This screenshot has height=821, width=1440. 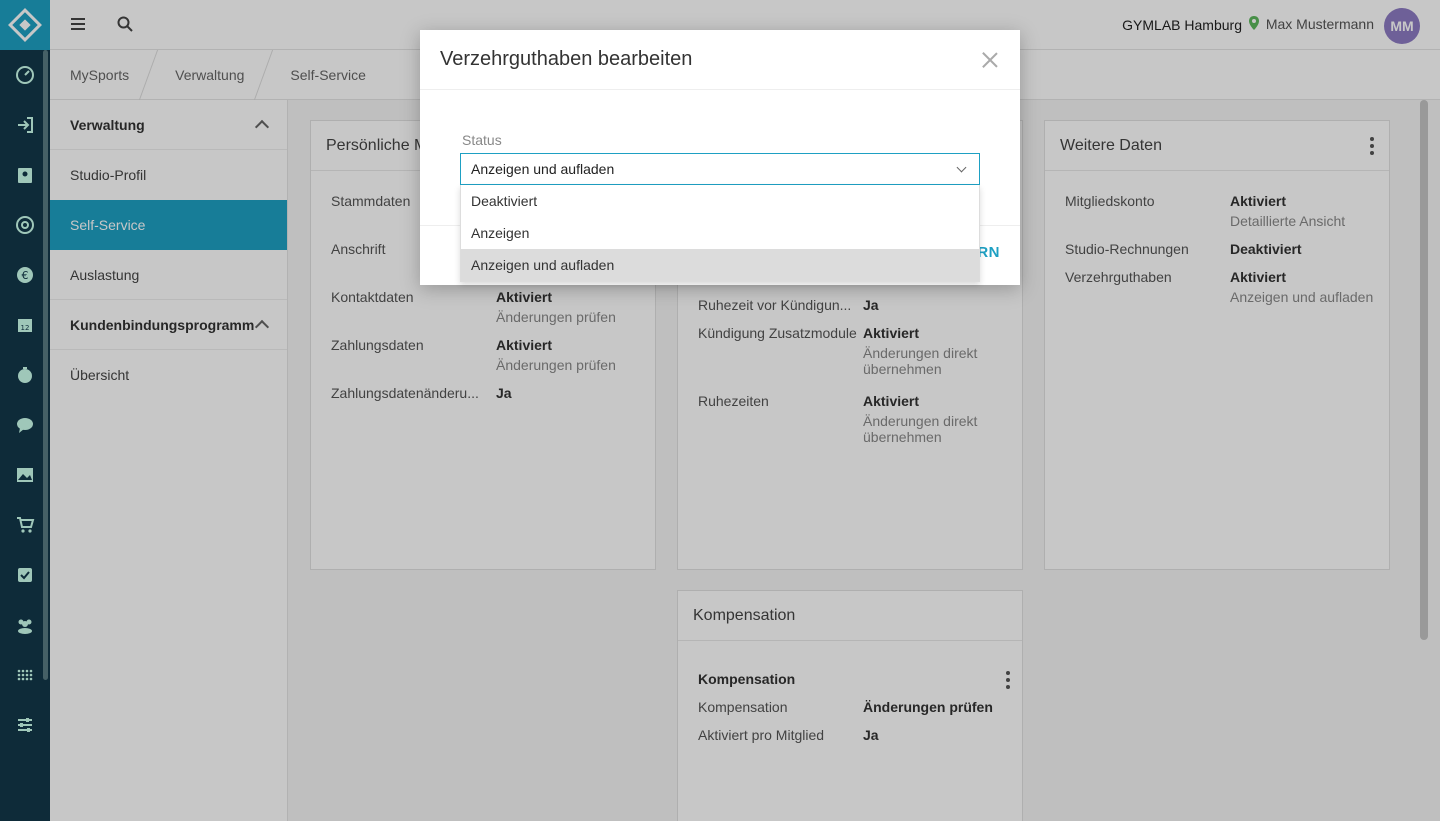 What do you see at coordinates (988, 252) in the screenshot?
I see `save-button: RN` at bounding box center [988, 252].